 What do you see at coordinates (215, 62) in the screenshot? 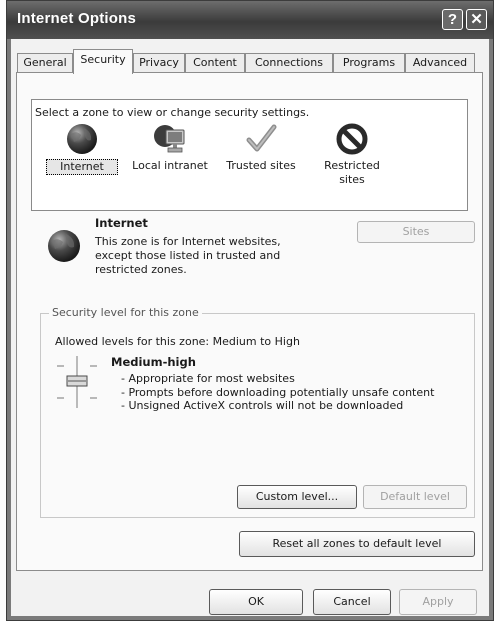
I see `tab-content: Content` at bounding box center [215, 62].